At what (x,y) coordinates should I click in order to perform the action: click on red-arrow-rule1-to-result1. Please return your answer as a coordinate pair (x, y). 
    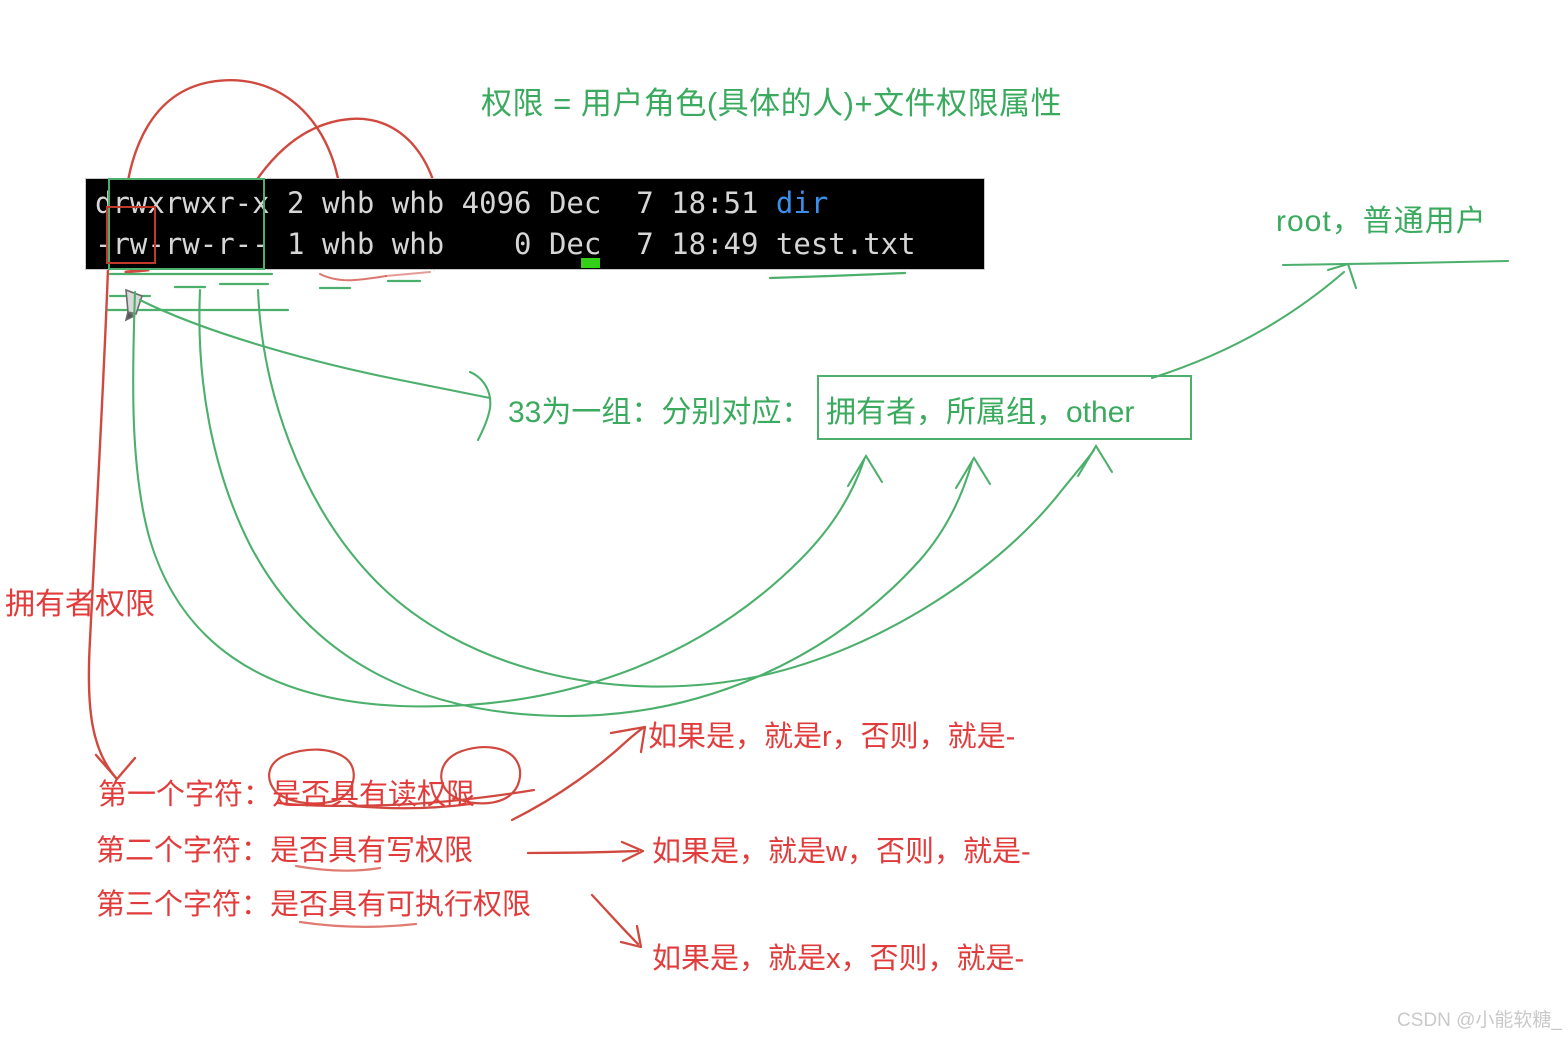
    Looking at the image, I should click on (577, 774).